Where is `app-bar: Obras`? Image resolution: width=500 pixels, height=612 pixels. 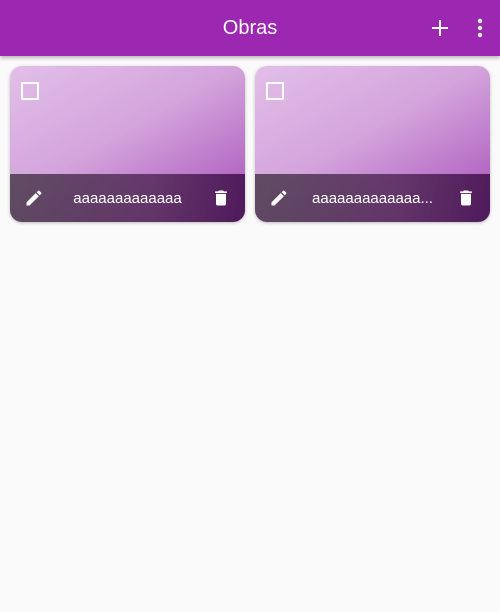
app-bar: Obras is located at coordinates (250, 28).